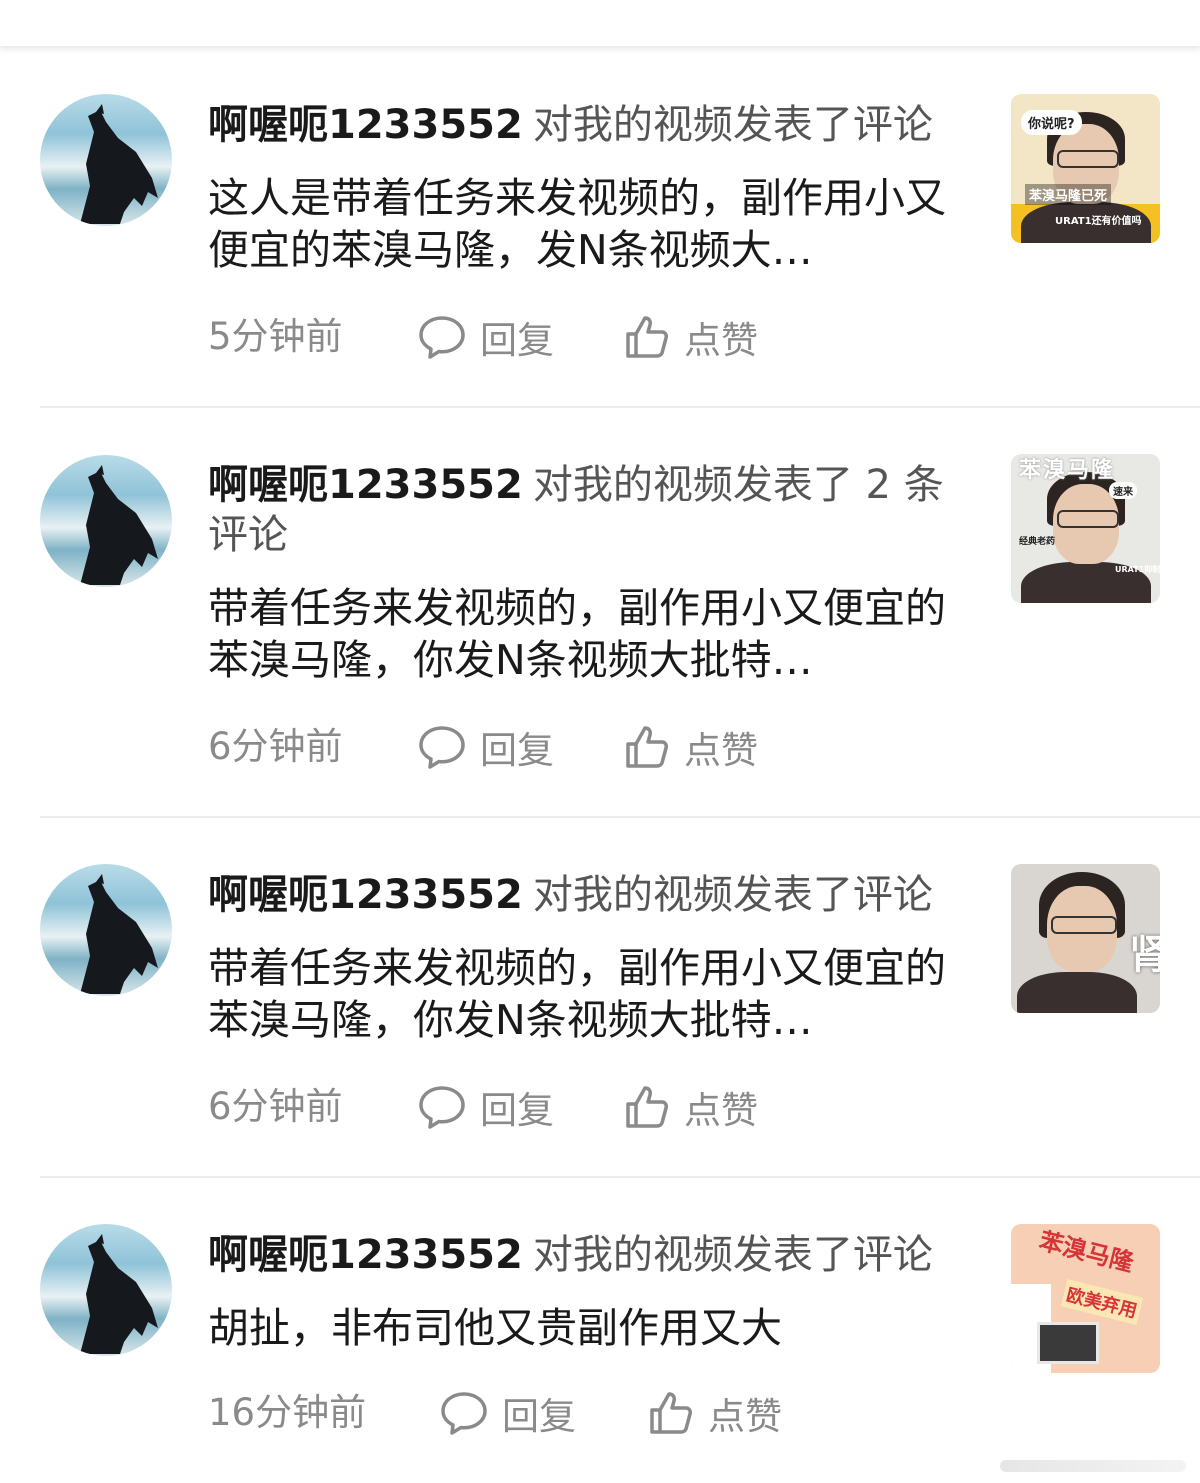 The image size is (1200, 1483). What do you see at coordinates (600, 23) in the screenshot?
I see `top-bar` at bounding box center [600, 23].